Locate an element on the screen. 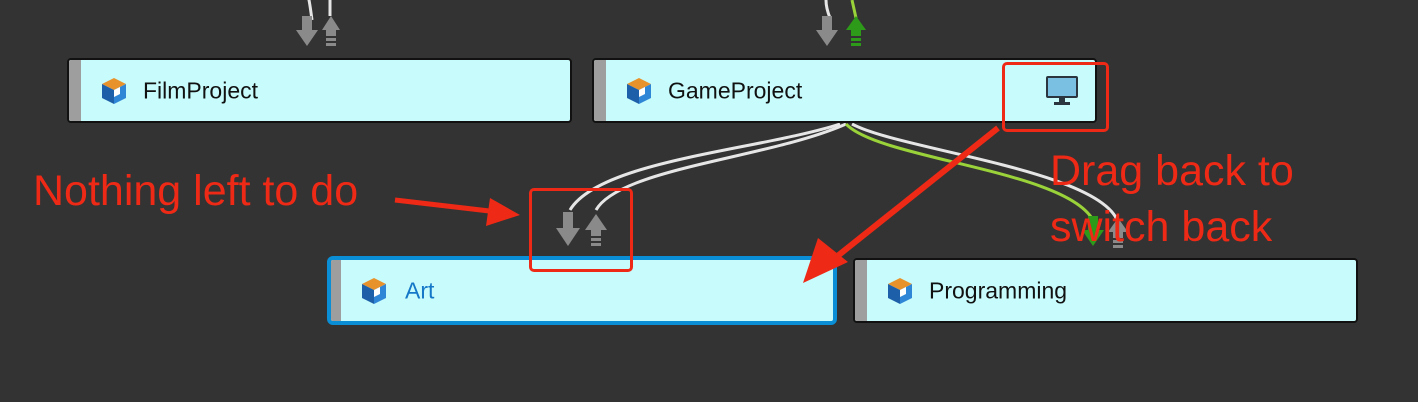 The width and height of the screenshot is (1418, 402). annotation-nothing-left: Nothing left to do is located at coordinates (196, 191).